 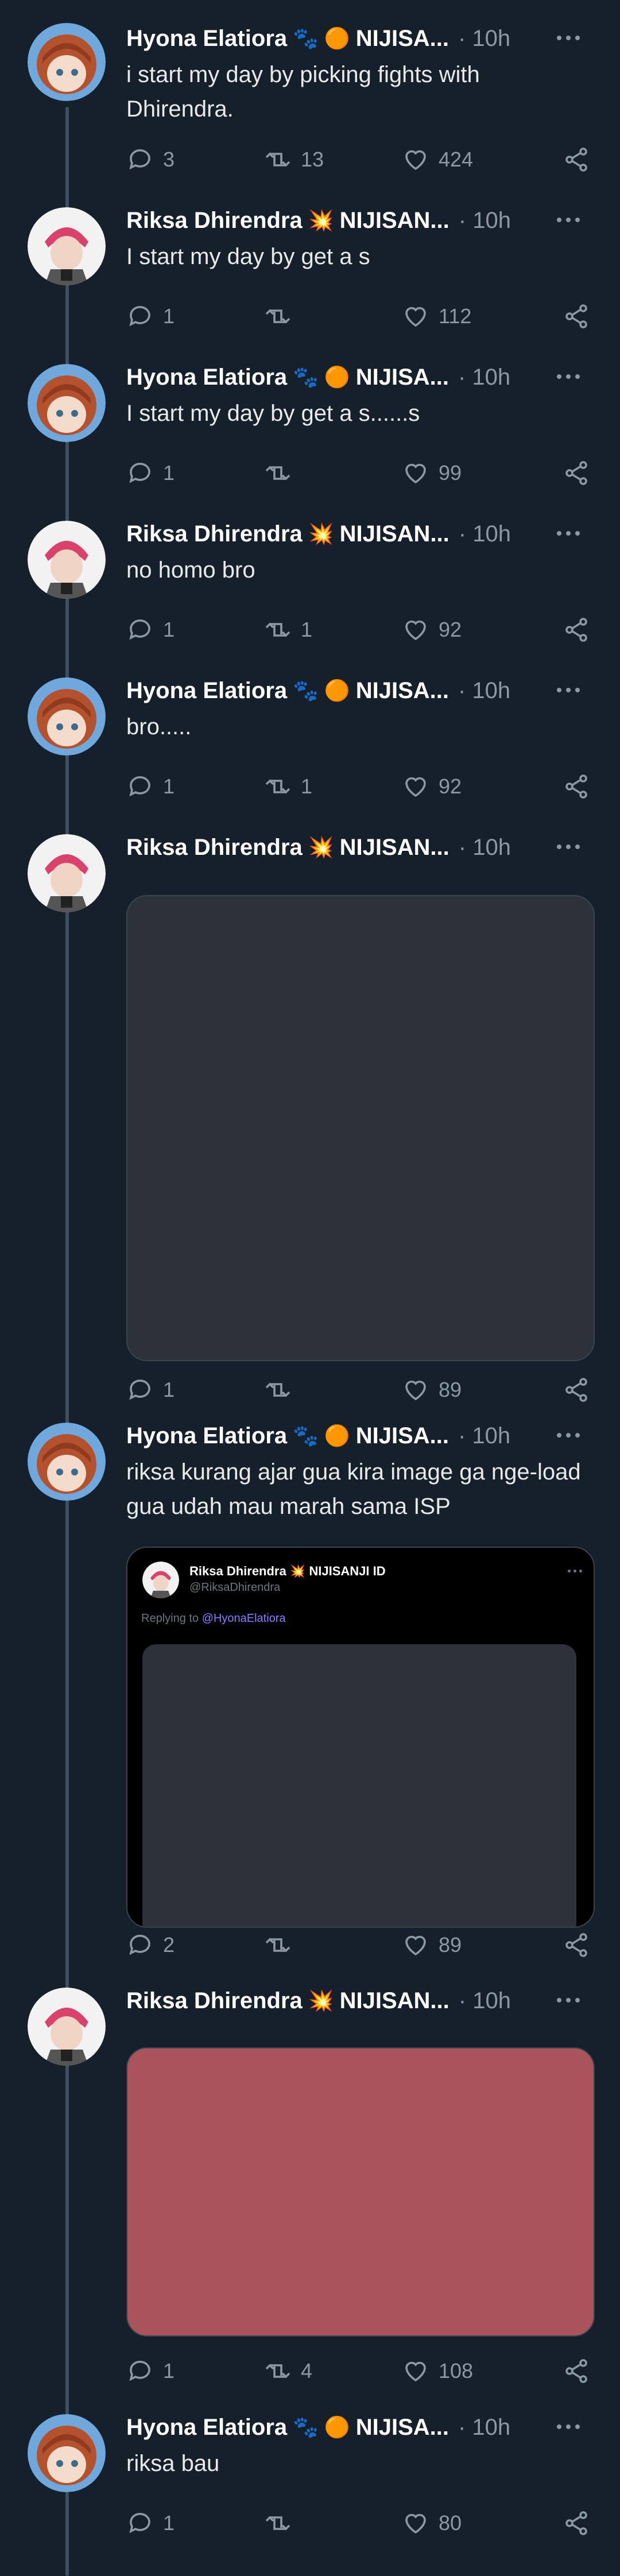 I want to click on quoted-name: Riksa Dhirendra 💥 NIJISANJI ID, so click(x=287, y=1571).